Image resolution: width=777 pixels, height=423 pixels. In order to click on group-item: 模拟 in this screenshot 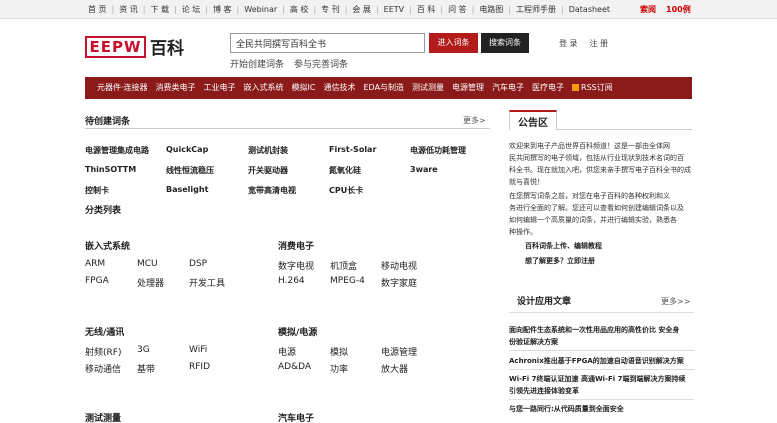, I will do `click(339, 351)`.